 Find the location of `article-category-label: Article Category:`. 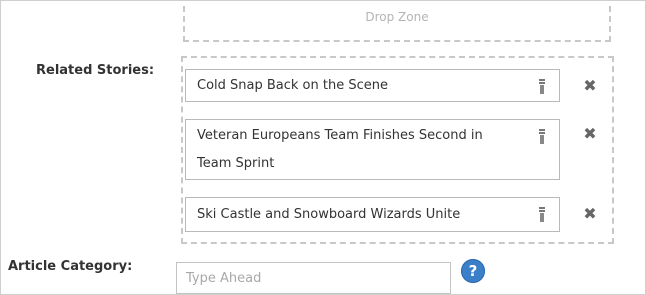

article-category-label: Article Category: is located at coordinates (70, 266).